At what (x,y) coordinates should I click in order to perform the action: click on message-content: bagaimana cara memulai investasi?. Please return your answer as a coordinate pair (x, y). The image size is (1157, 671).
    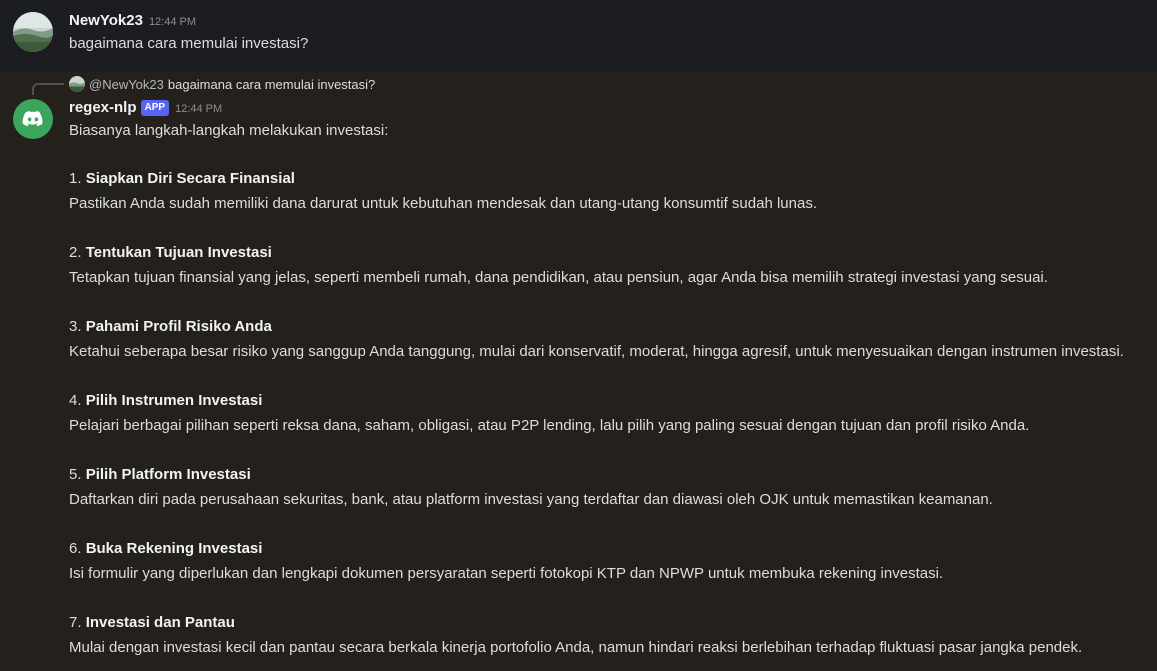
    Looking at the image, I should click on (189, 43).